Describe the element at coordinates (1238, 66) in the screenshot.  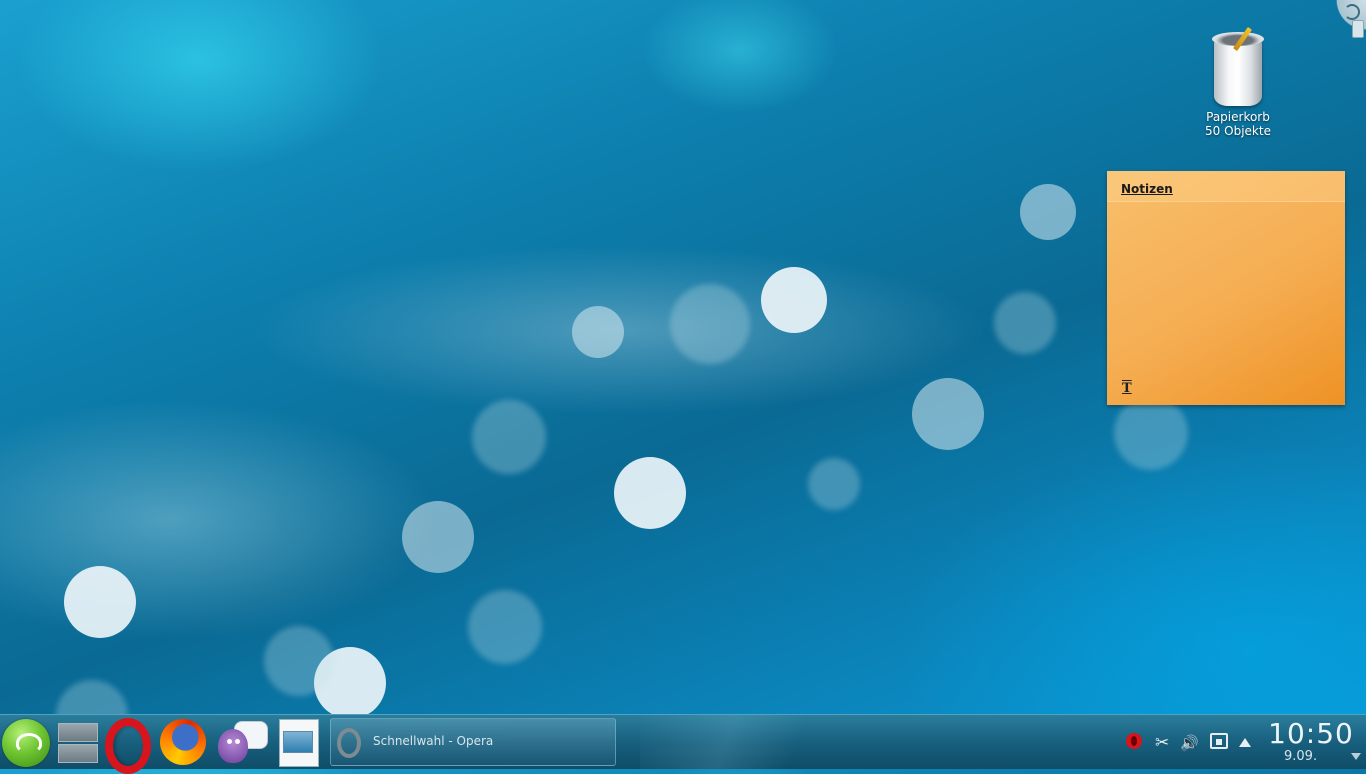
I see `trash-icon` at that location.